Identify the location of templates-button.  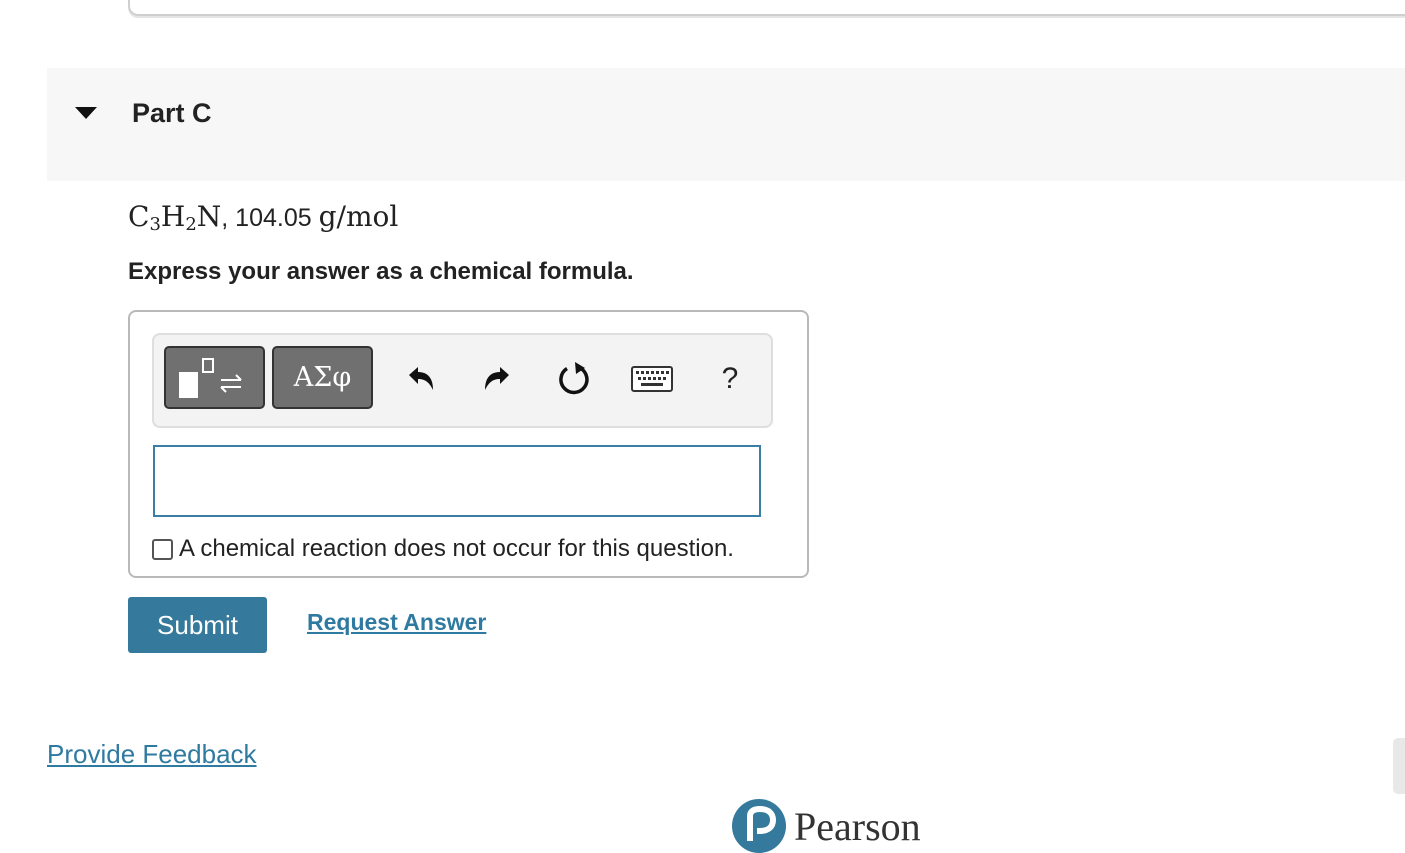
(214, 377).